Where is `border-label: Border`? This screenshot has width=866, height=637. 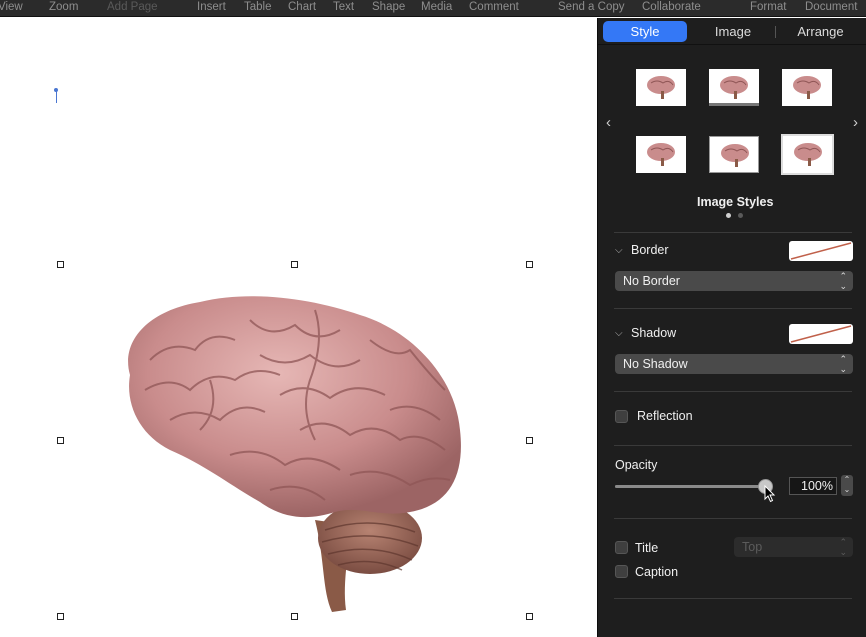 border-label: Border is located at coordinates (650, 250).